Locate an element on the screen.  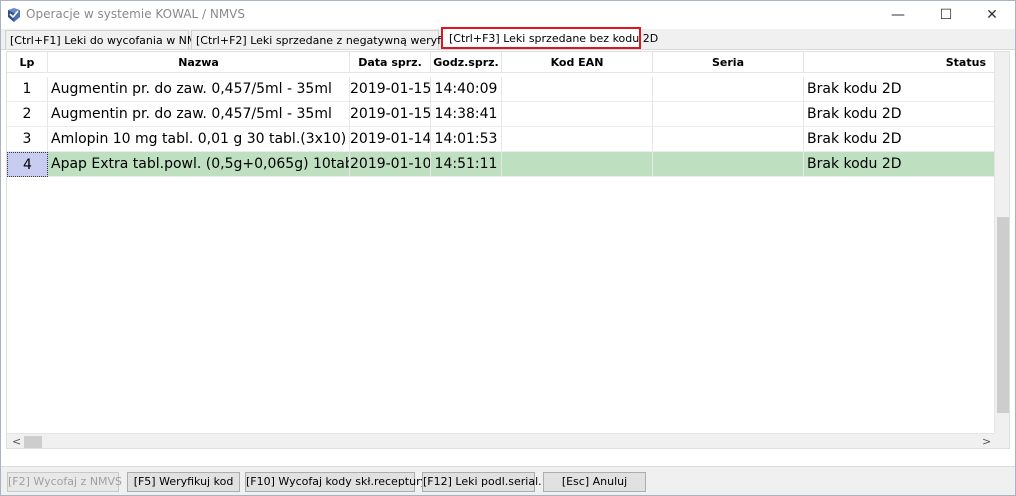
horizontal-scrollbar: < > is located at coordinates (500, 440).